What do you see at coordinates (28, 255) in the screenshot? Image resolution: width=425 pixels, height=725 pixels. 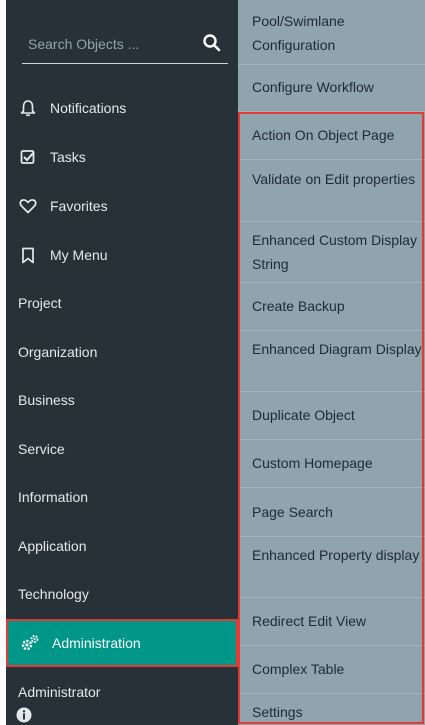 I see `bookmark-icon` at bounding box center [28, 255].